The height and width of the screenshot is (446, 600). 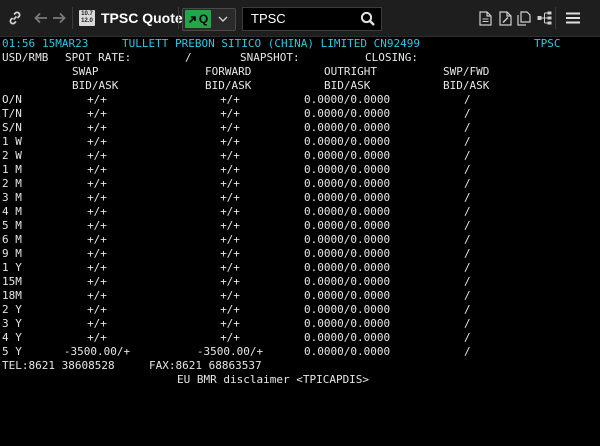 I want to click on currency-pair: USD/RMB, so click(x=25, y=57).